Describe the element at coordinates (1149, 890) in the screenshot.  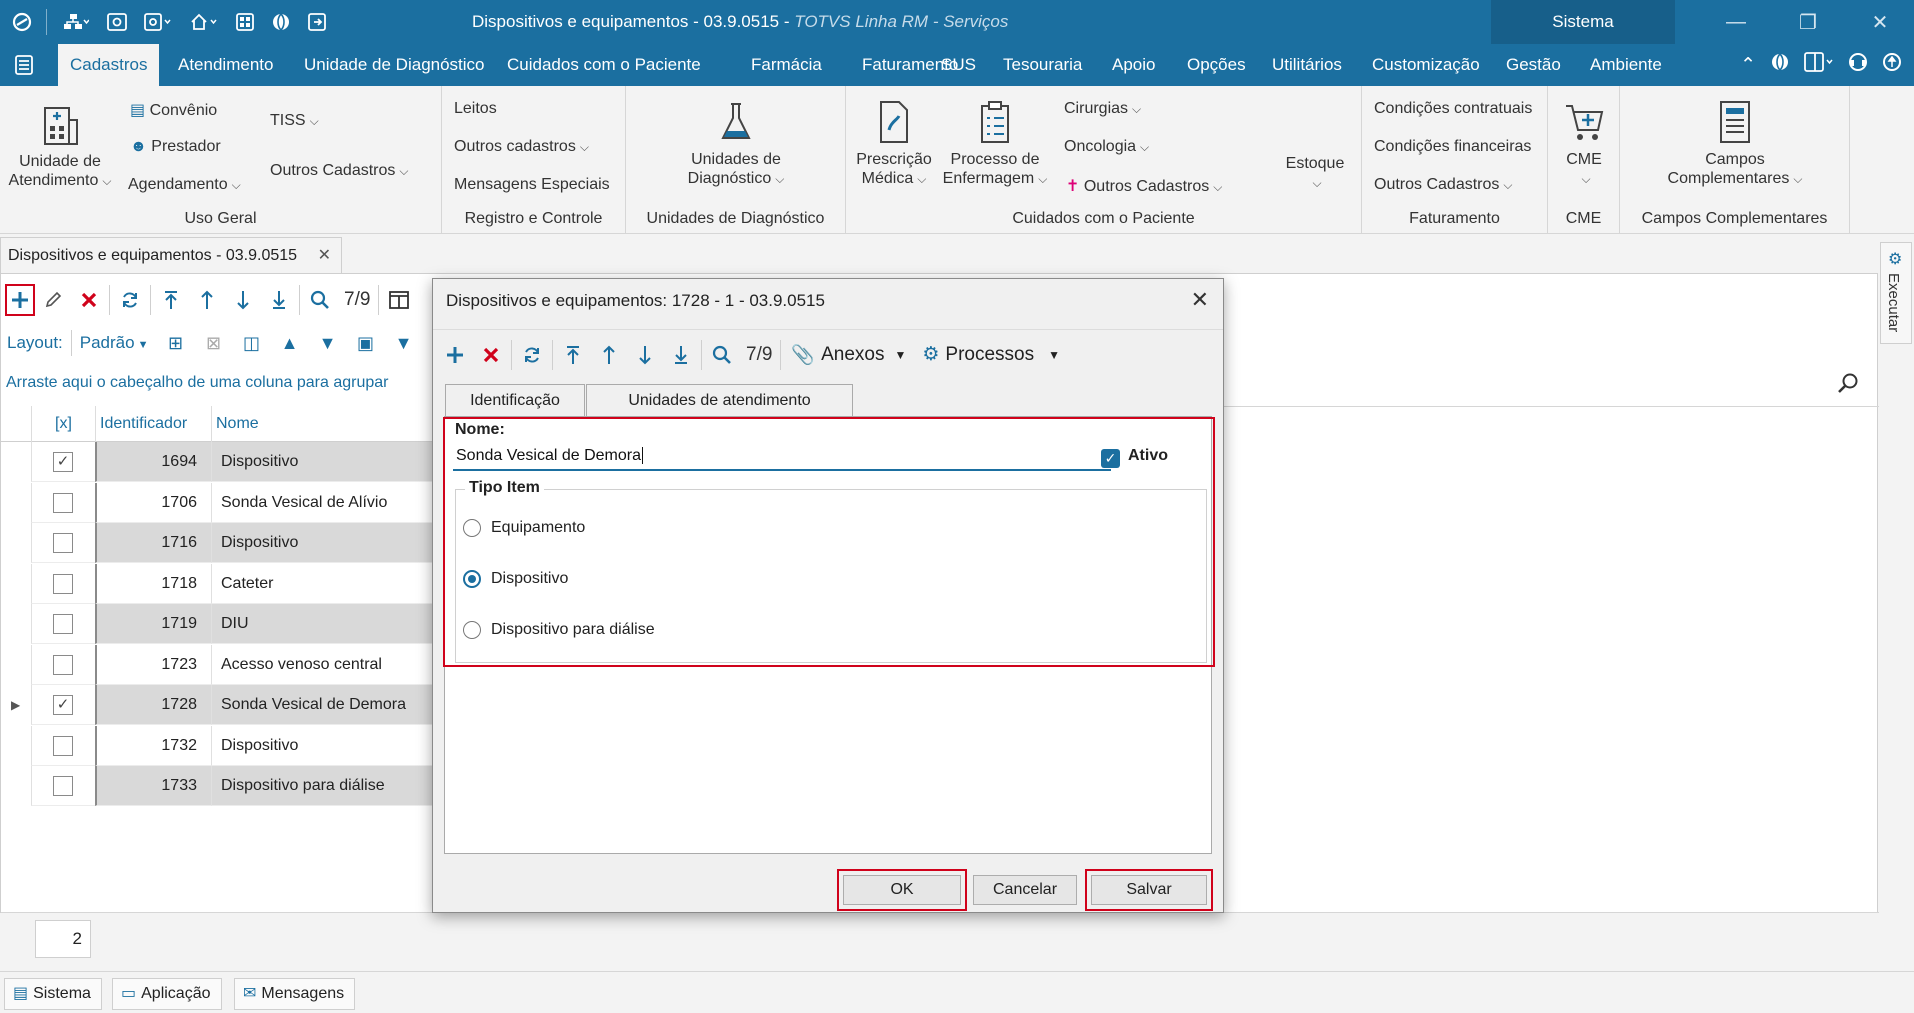
I see `save-button: Salvar` at that location.